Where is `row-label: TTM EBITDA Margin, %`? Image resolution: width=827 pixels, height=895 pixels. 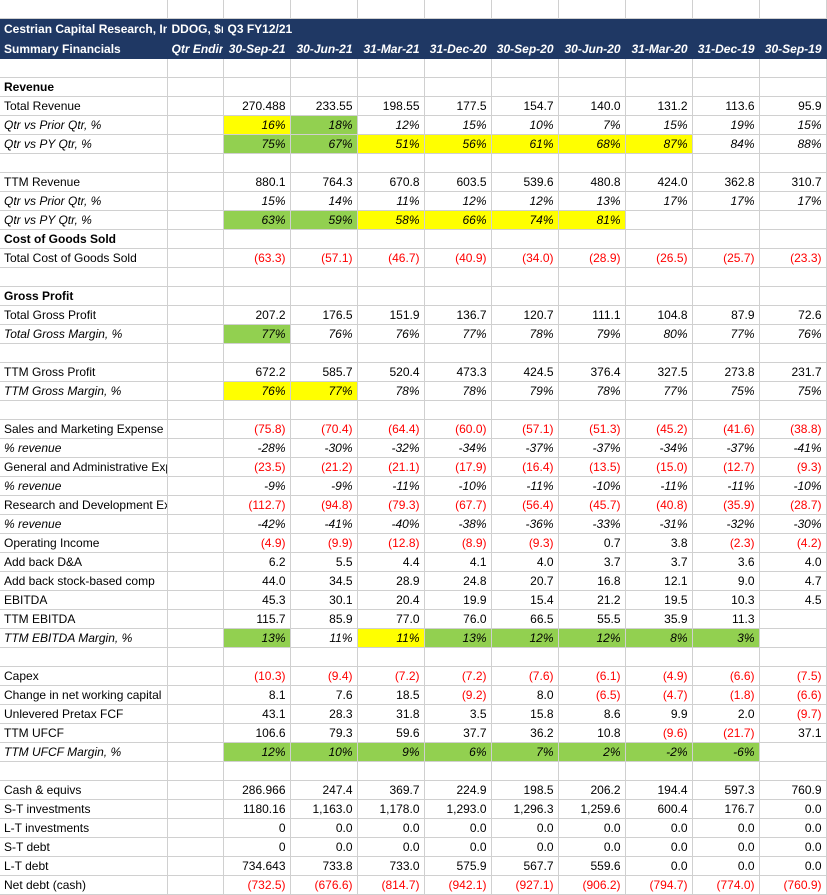
row-label: TTM EBITDA Margin, % is located at coordinates (84, 638).